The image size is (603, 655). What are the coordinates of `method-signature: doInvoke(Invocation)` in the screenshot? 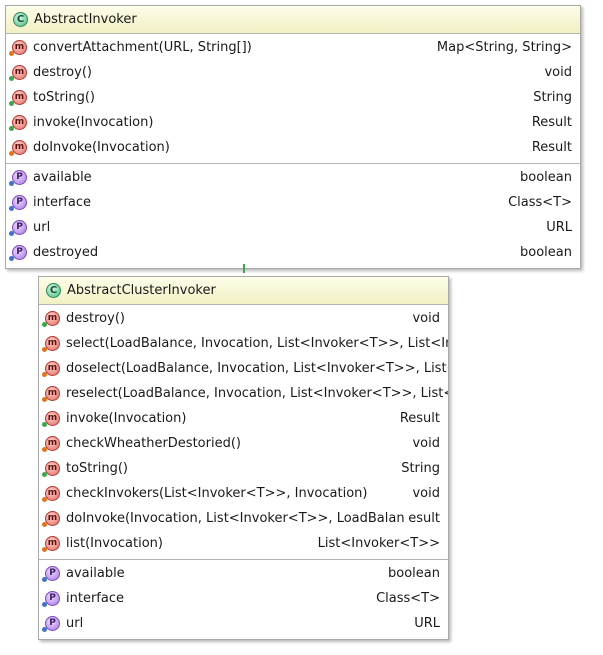 It's located at (101, 147).